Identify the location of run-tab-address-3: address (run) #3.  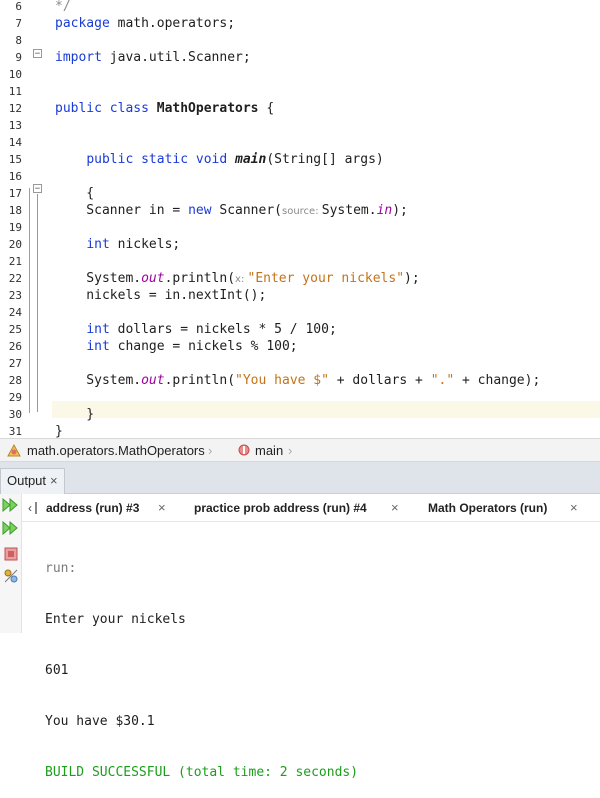
(92, 508).